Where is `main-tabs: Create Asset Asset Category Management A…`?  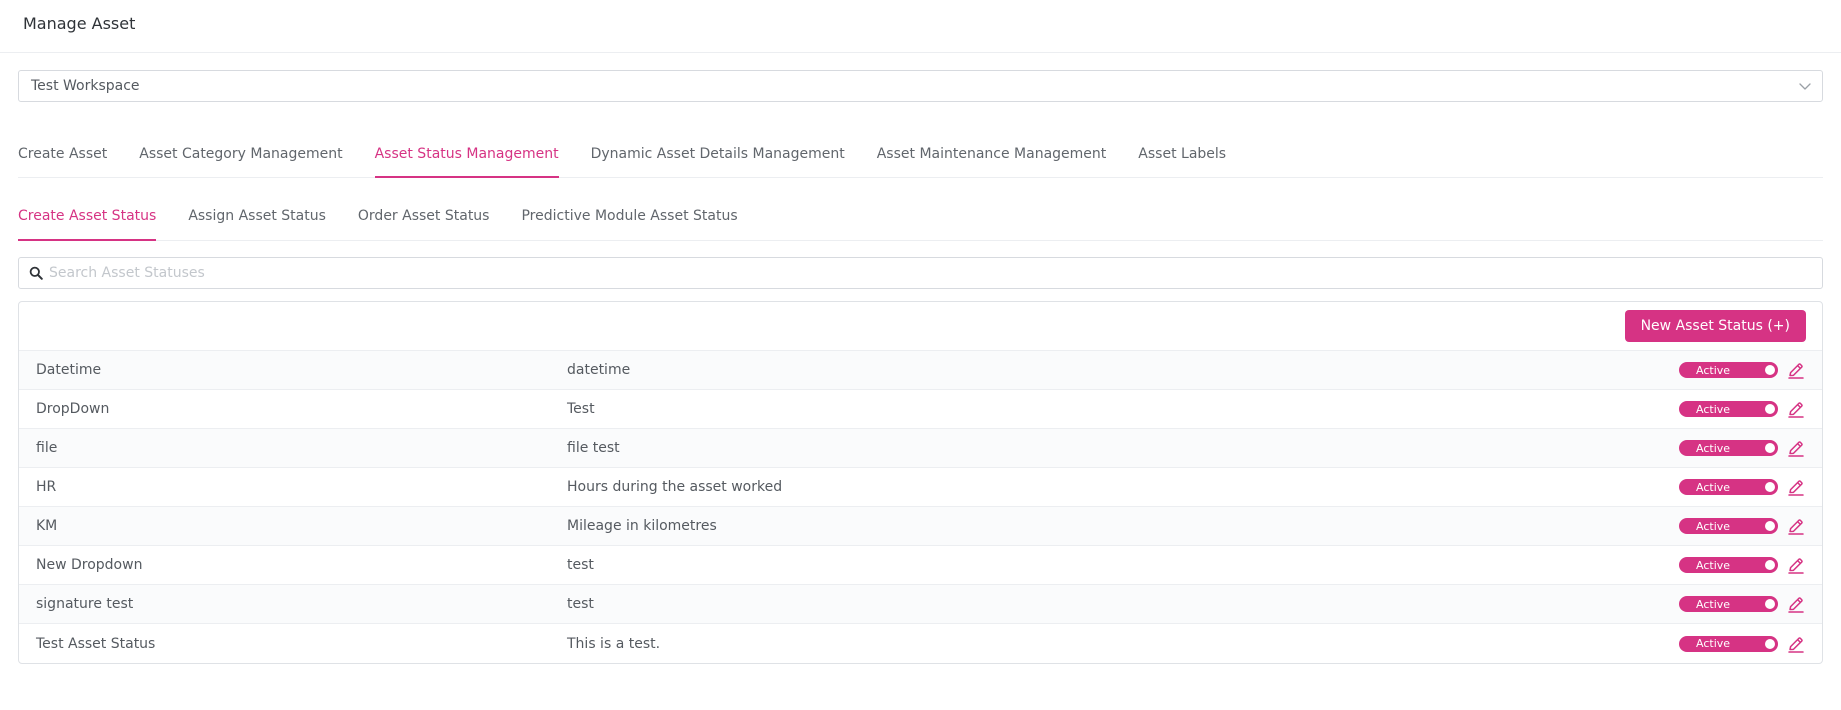
main-tabs: Create Asset Asset Category Management A… is located at coordinates (920, 154).